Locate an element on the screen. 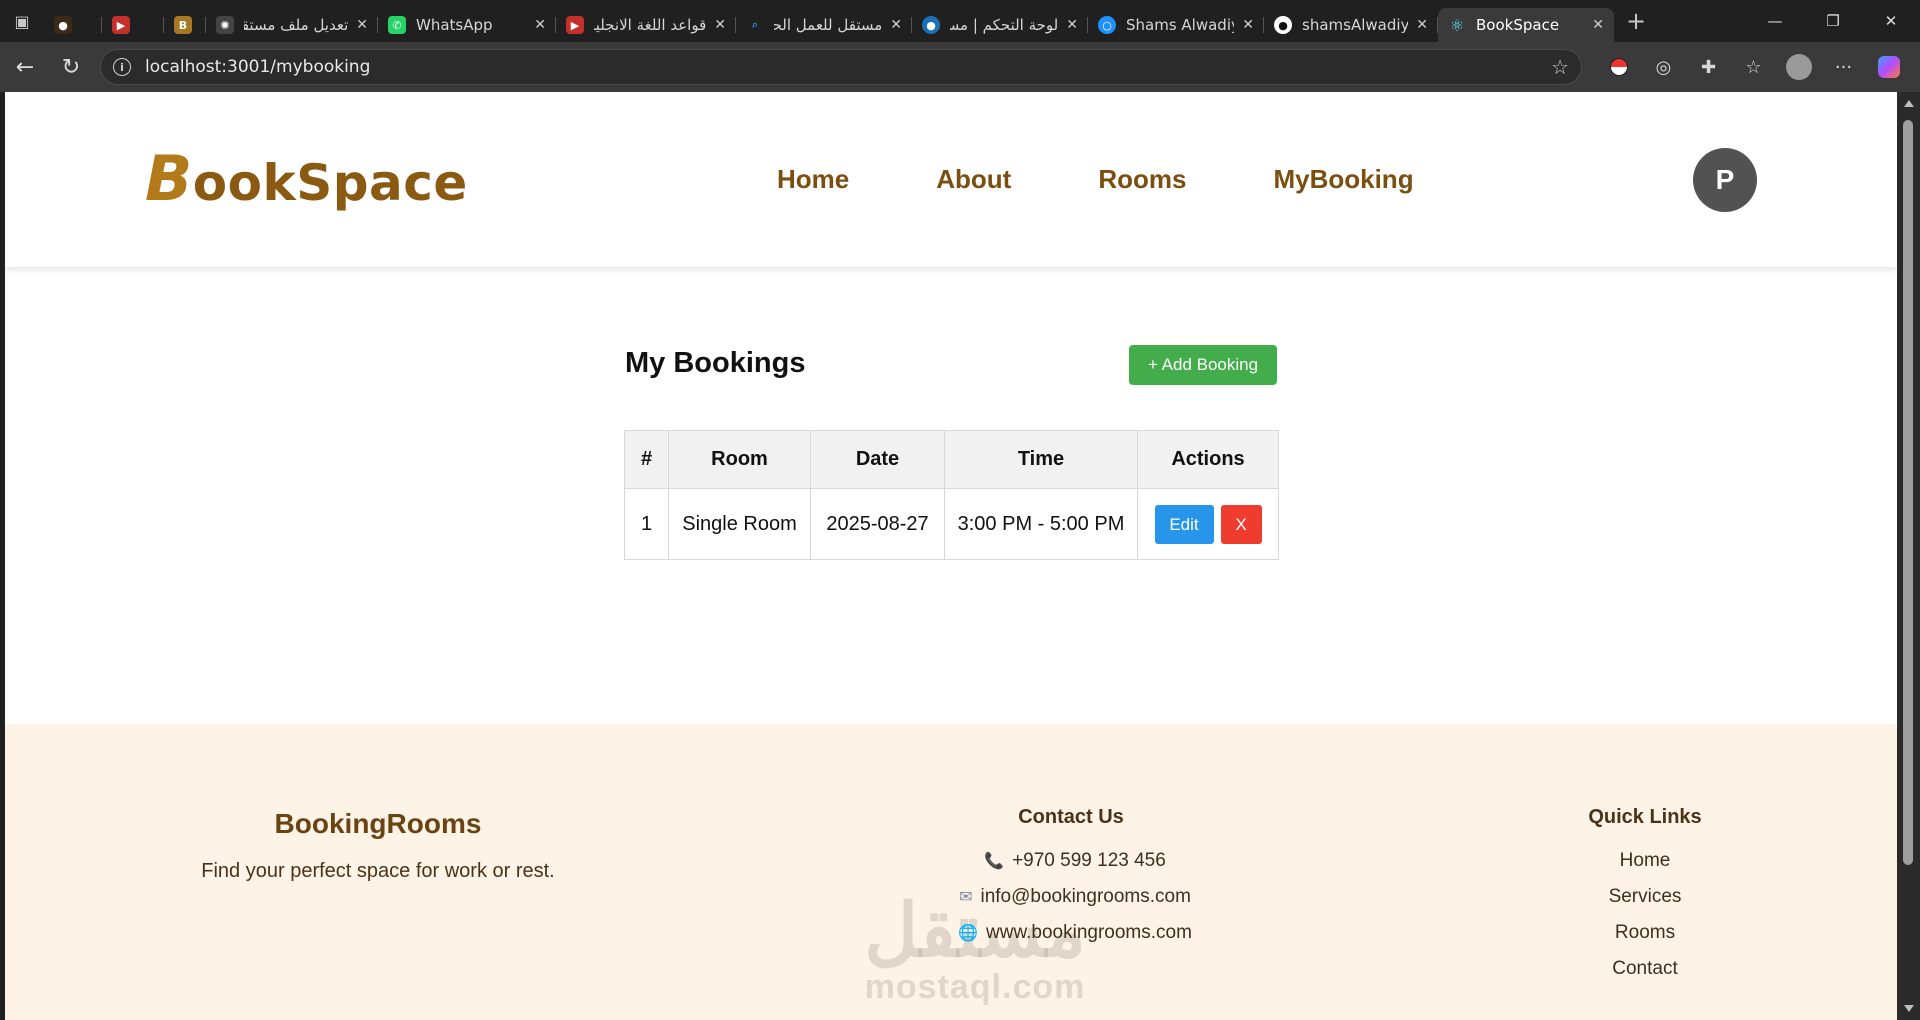  contact-phone: 📞 +970 599 123 456 is located at coordinates (1075, 861).